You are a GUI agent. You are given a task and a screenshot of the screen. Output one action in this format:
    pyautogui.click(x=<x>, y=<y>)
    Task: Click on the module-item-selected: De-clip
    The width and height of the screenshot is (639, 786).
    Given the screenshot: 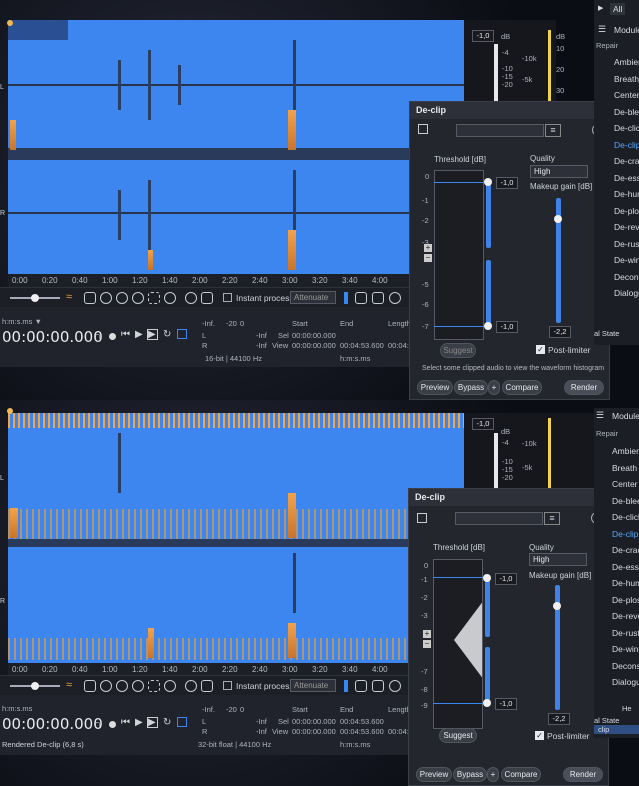 What is the action you would take?
    pyautogui.click(x=625, y=534)
    